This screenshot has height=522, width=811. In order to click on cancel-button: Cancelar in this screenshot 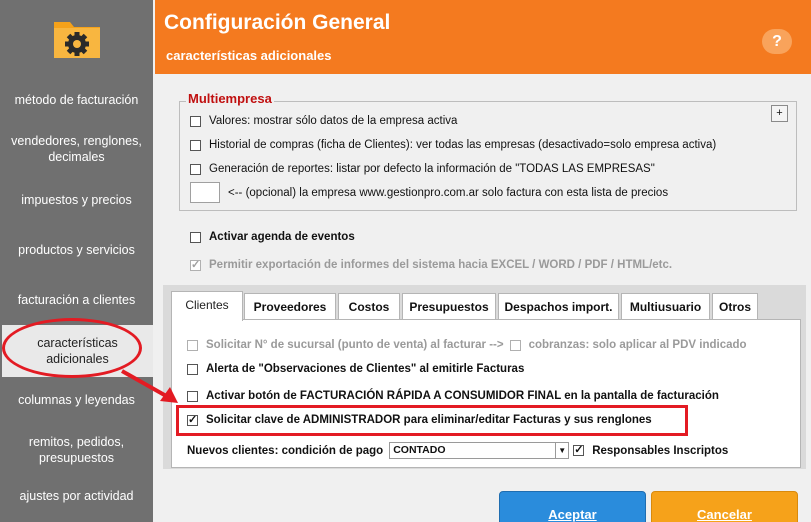, I will do `click(724, 506)`.